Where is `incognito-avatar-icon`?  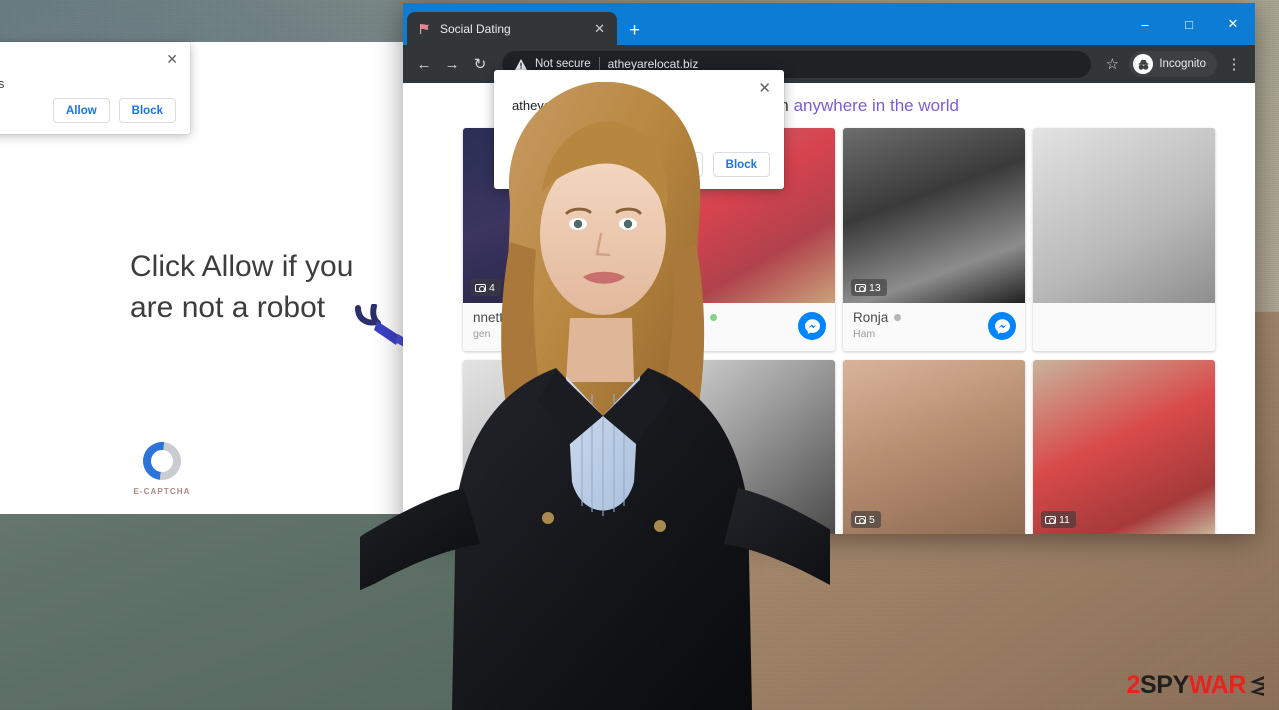 incognito-avatar-icon is located at coordinates (1143, 64).